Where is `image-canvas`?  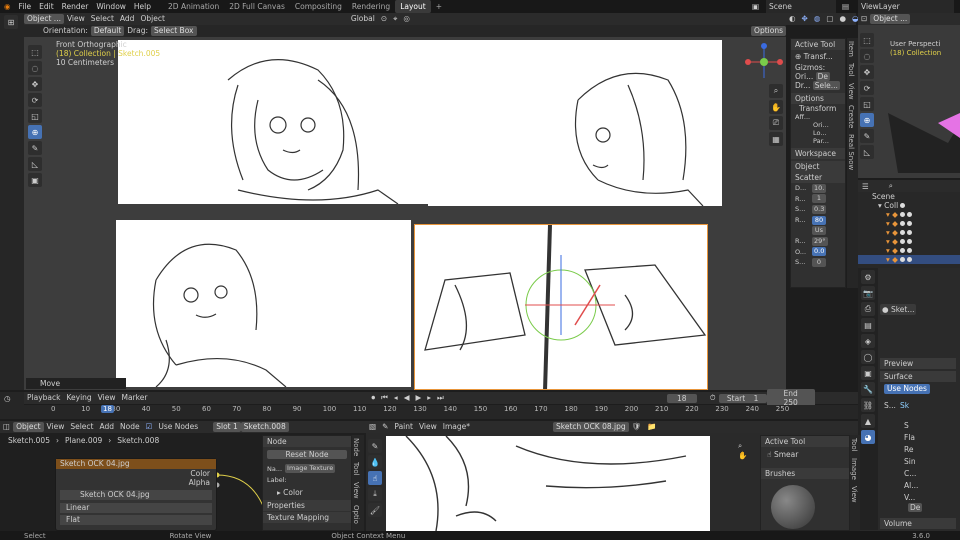 image-canvas is located at coordinates (548, 483).